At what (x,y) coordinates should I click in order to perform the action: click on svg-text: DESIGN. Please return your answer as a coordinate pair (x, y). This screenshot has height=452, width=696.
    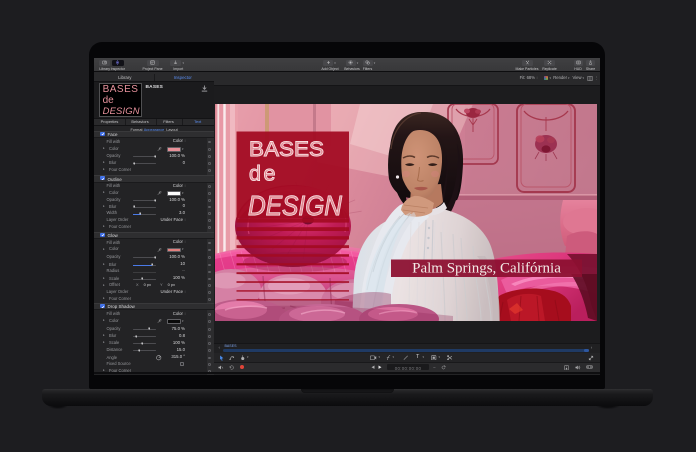
    Looking at the image, I should click on (295, 205).